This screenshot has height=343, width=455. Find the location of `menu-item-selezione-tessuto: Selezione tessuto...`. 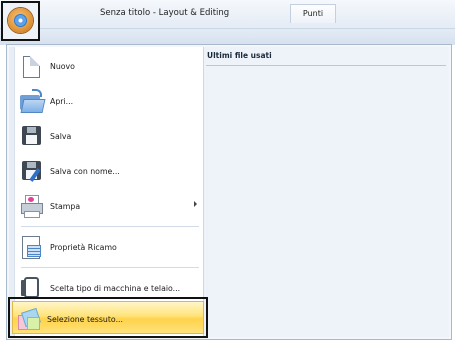

menu-item-selezione-tessuto: Selezione tessuto... is located at coordinates (108, 317).